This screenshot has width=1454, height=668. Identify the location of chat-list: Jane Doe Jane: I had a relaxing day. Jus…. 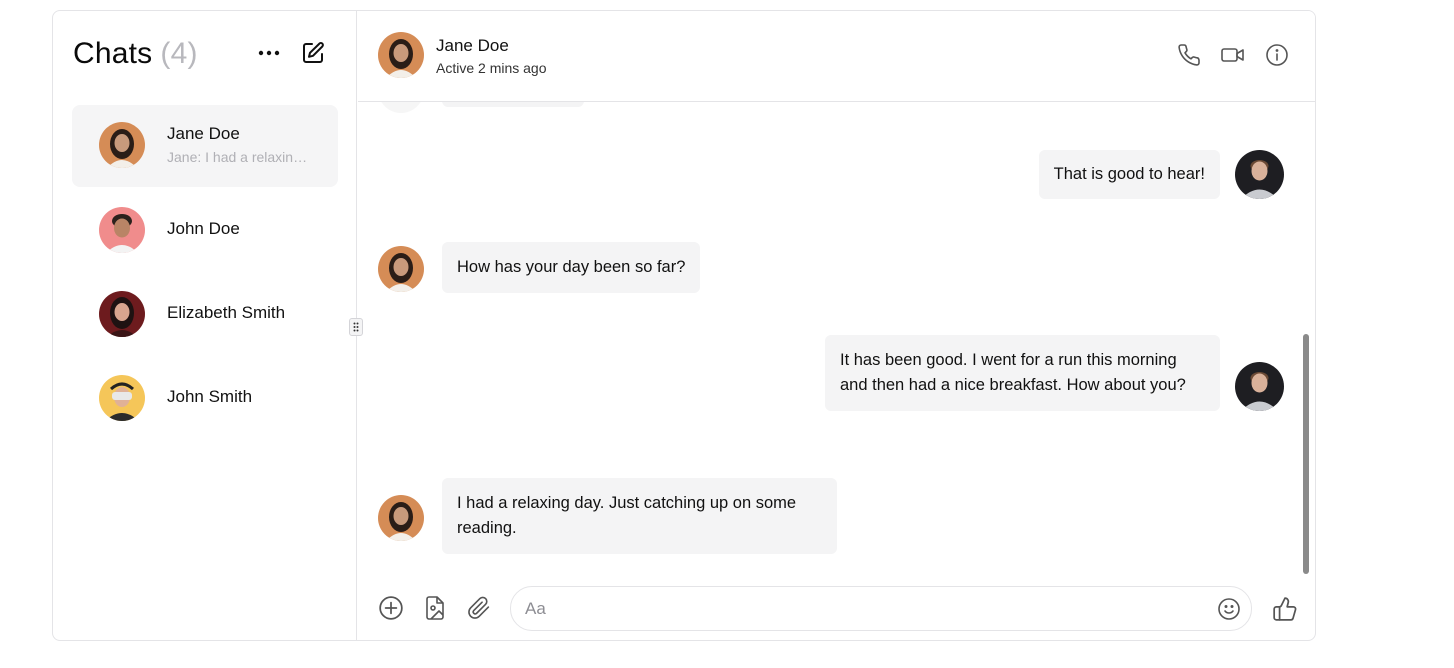
(205, 273).